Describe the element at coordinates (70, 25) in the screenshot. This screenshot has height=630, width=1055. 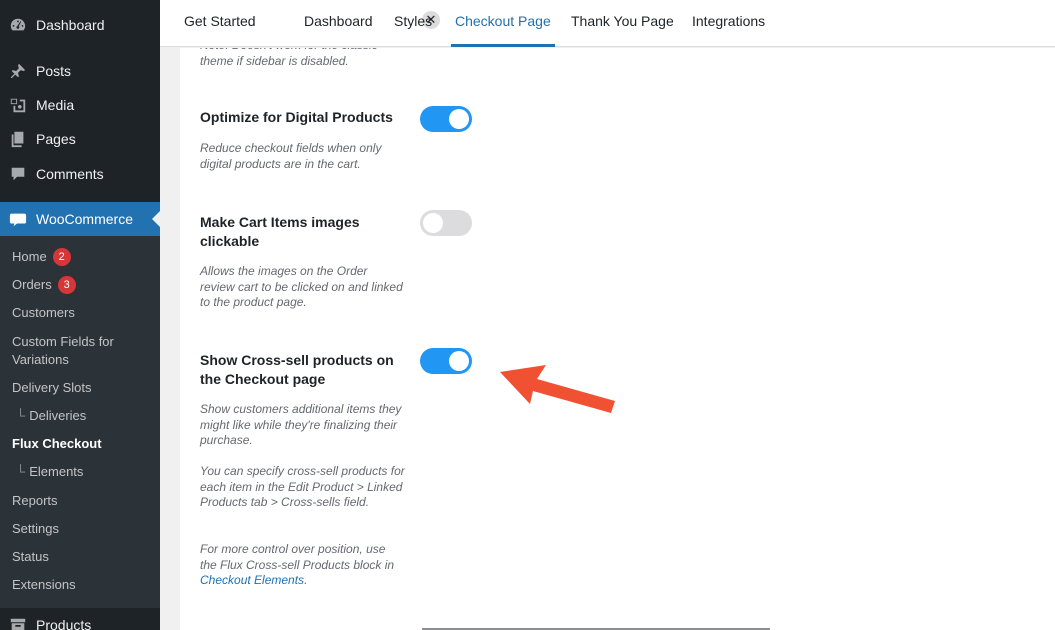
I see `menu-label: Dashboard` at that location.